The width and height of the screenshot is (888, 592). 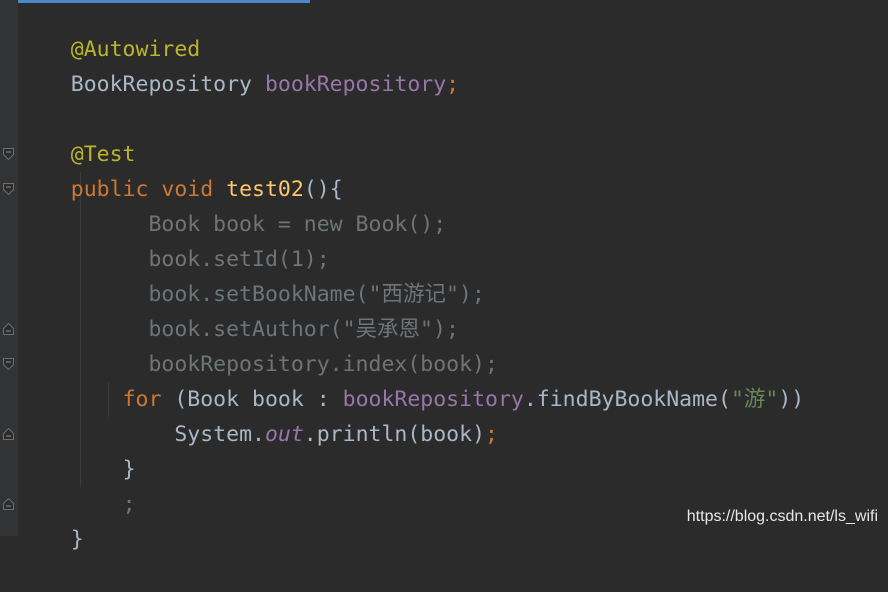 I want to click on code-line-1: @Autowired, so click(x=109, y=31).